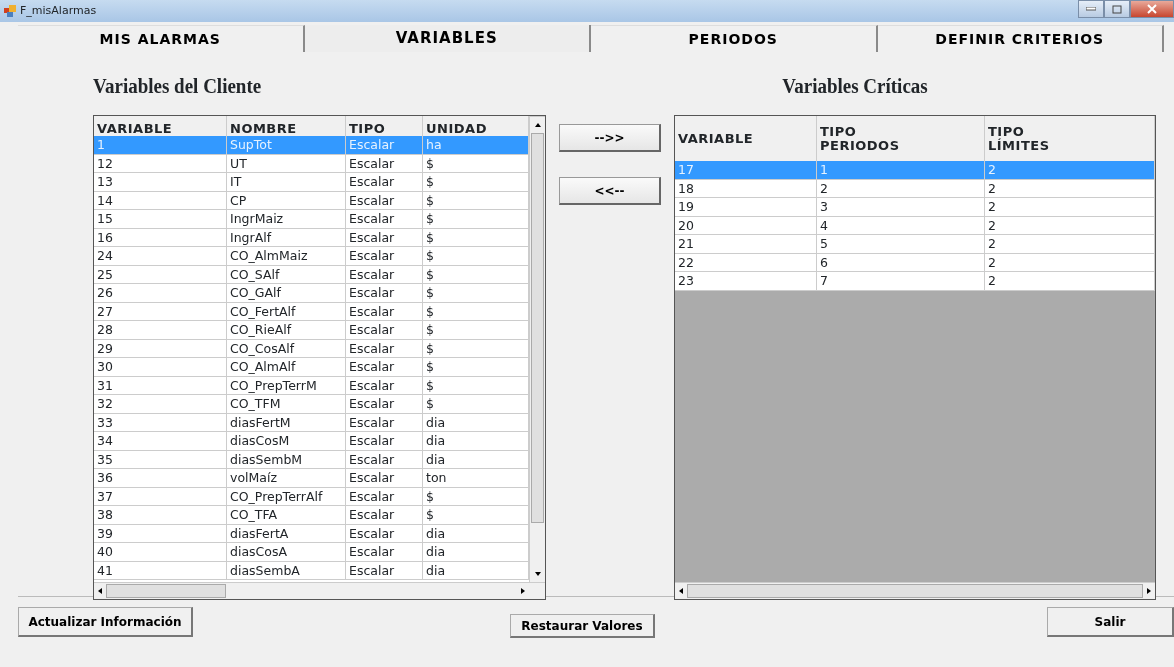 The height and width of the screenshot is (667, 1174). I want to click on table-row: 29 CO_CosAlf Escalar $, so click(311, 348).